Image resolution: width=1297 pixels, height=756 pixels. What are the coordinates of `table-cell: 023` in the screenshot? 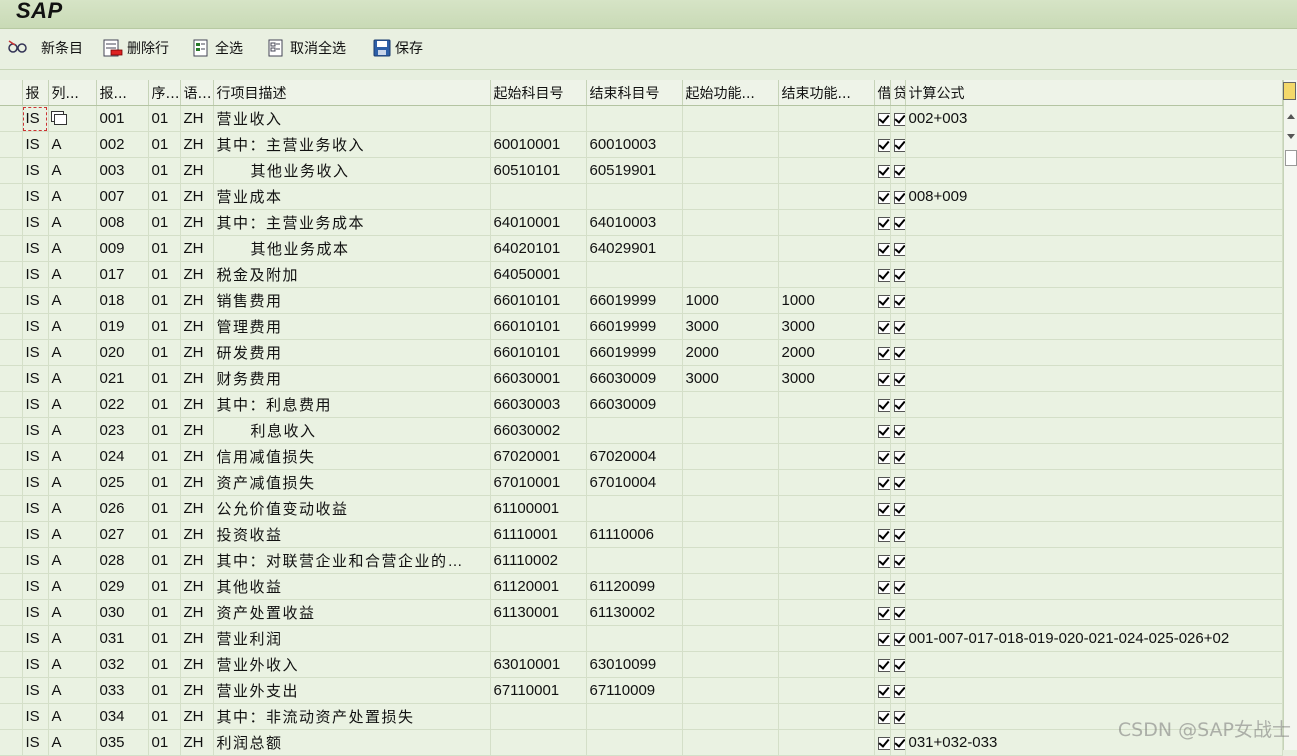 It's located at (122, 430).